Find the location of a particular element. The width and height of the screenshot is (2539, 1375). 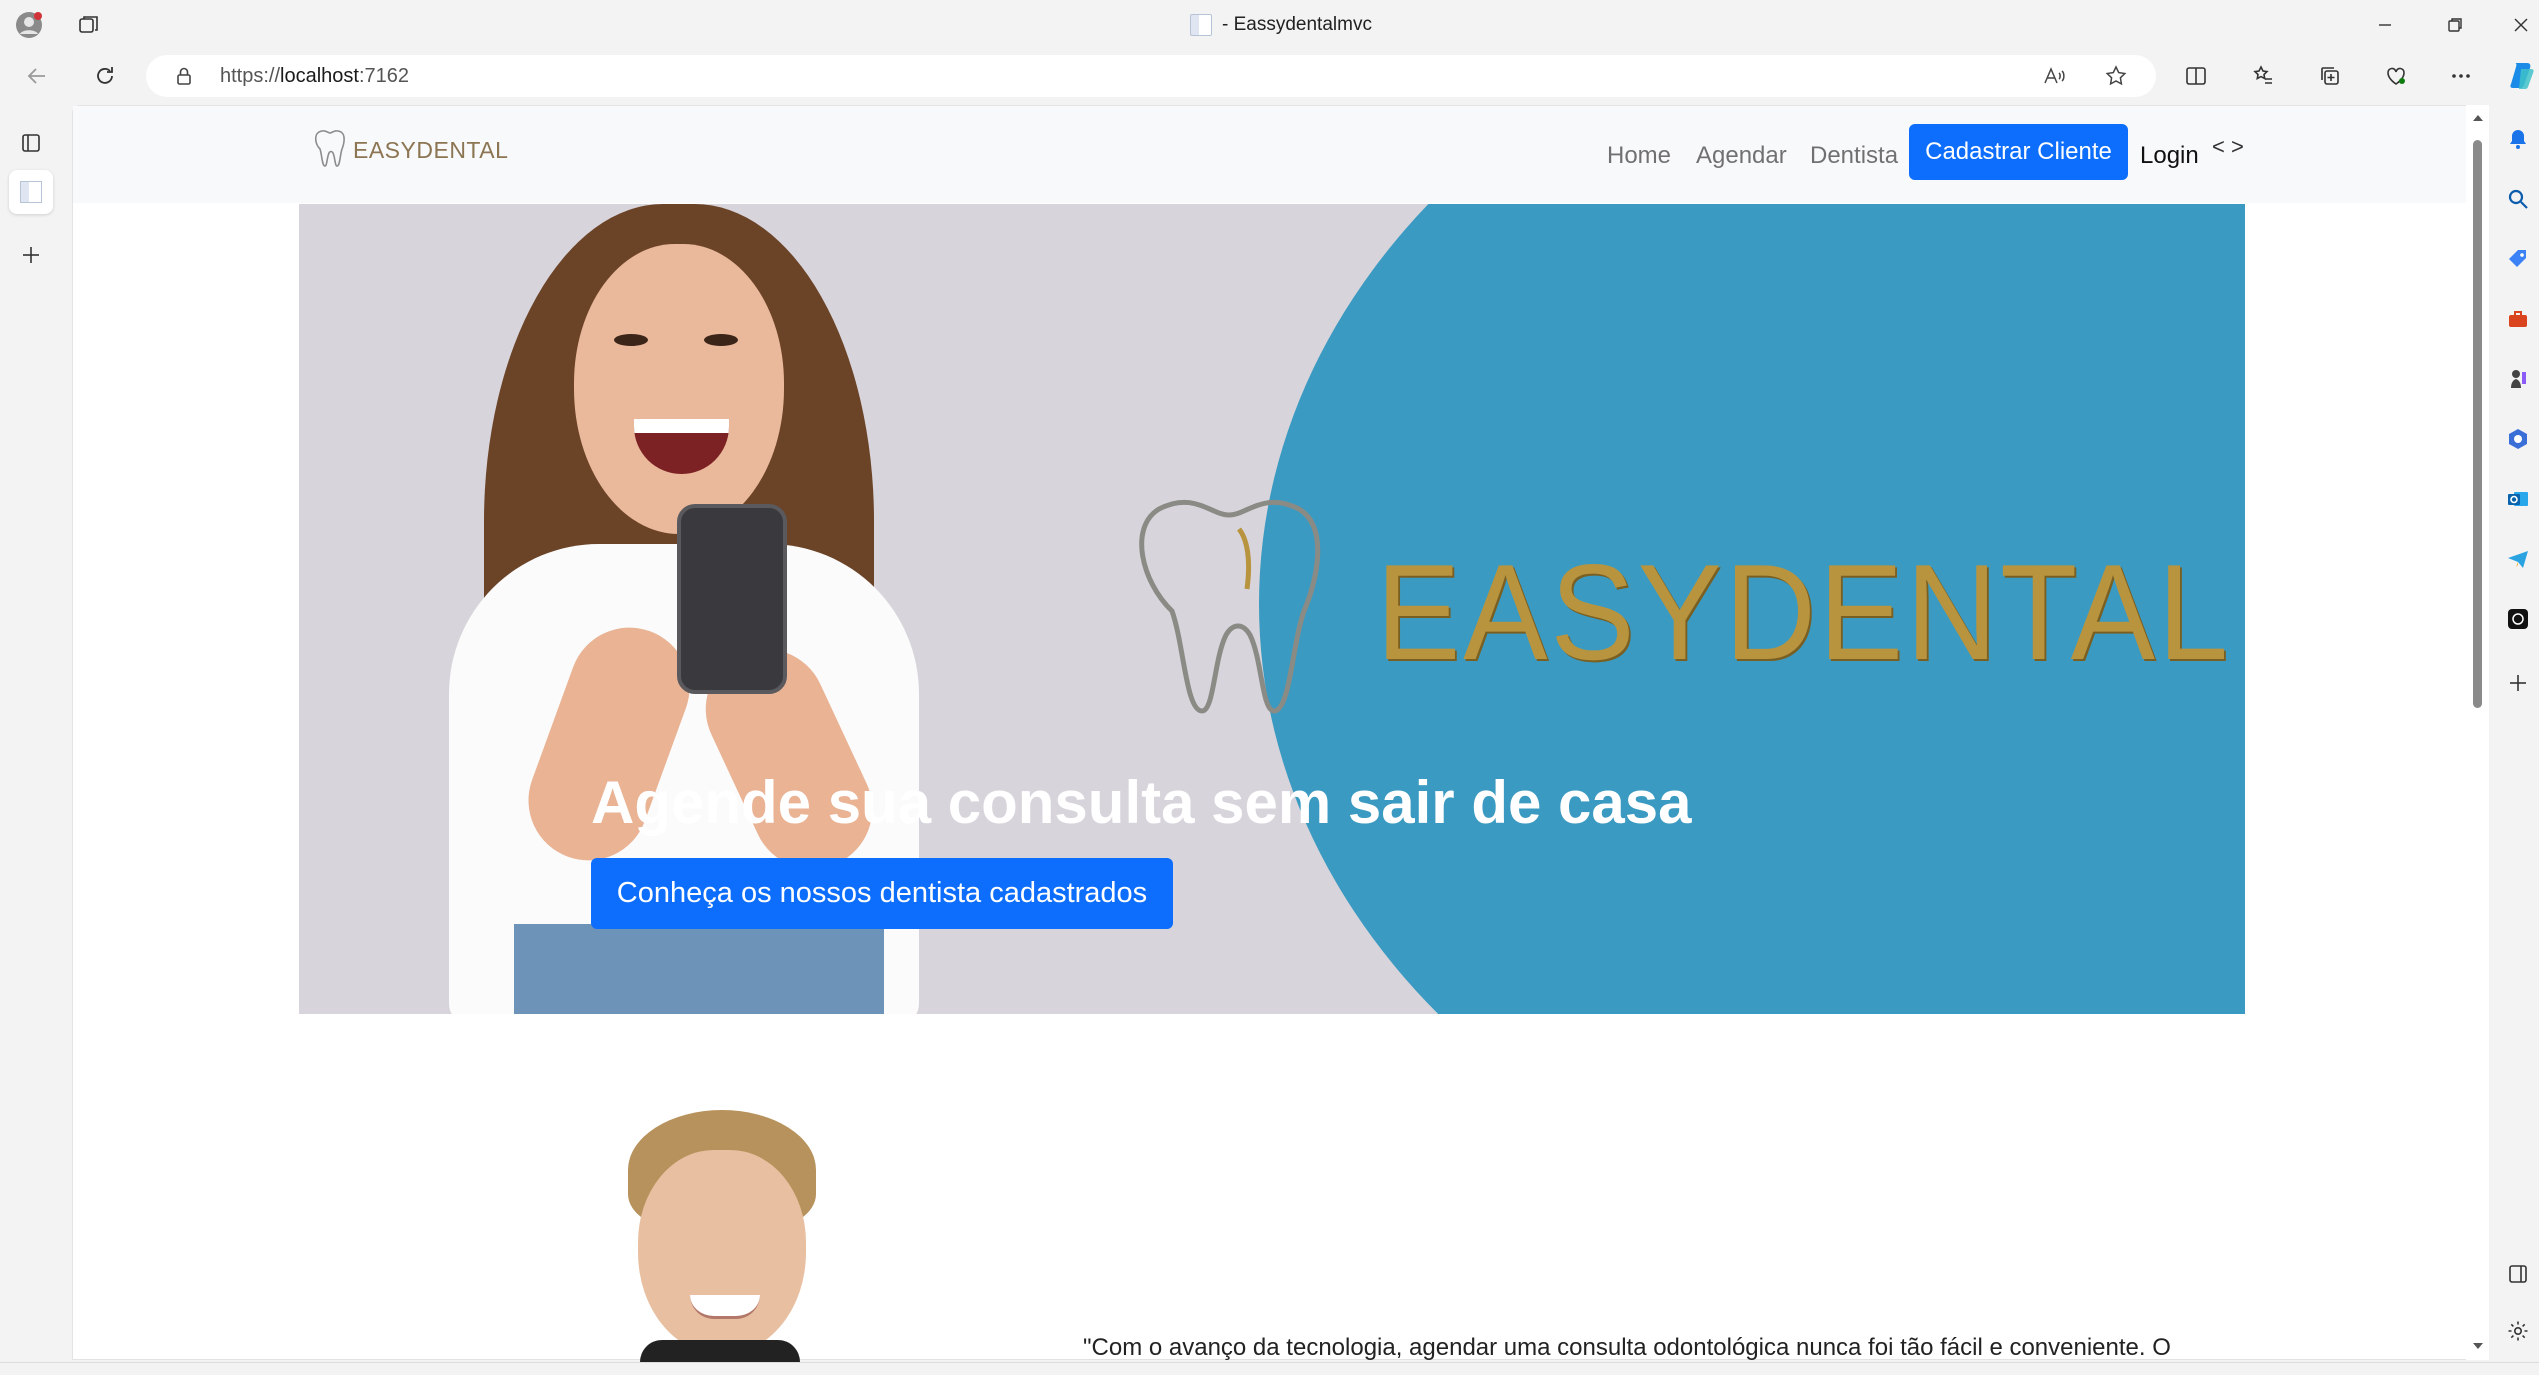

nav-login: Login is located at coordinates (2169, 156).